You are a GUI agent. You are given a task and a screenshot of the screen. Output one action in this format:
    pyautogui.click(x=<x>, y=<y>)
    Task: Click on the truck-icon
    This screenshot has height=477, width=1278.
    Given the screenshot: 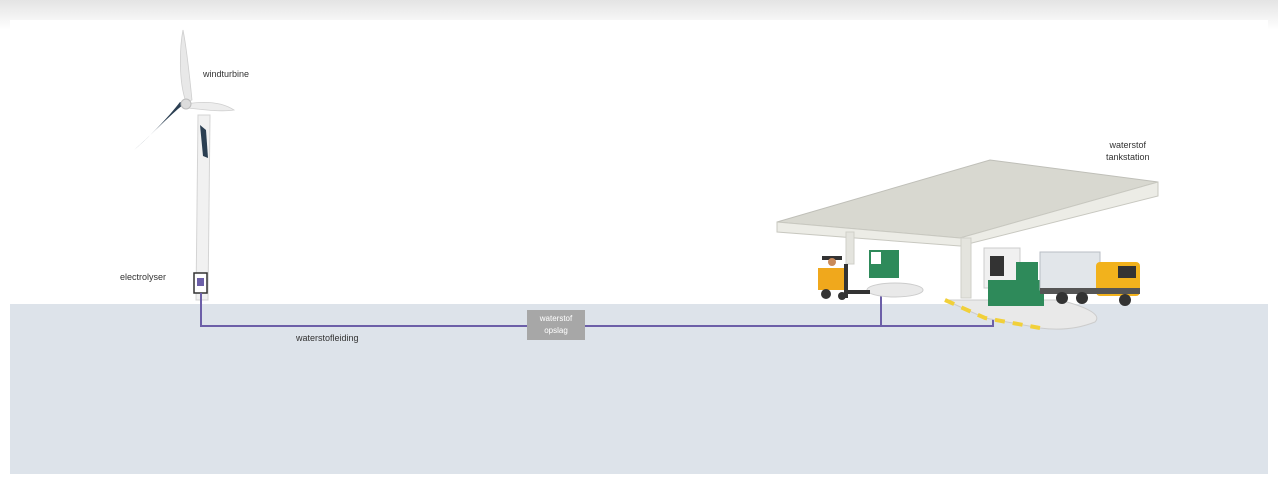 What is the action you would take?
    pyautogui.click(x=1089, y=278)
    